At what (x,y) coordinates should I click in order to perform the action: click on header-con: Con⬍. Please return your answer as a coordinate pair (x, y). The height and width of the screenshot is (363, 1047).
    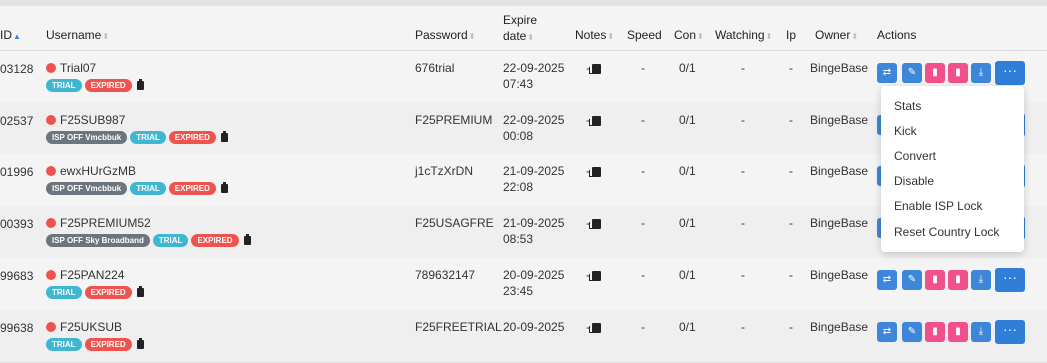
    Looking at the image, I should click on (689, 35).